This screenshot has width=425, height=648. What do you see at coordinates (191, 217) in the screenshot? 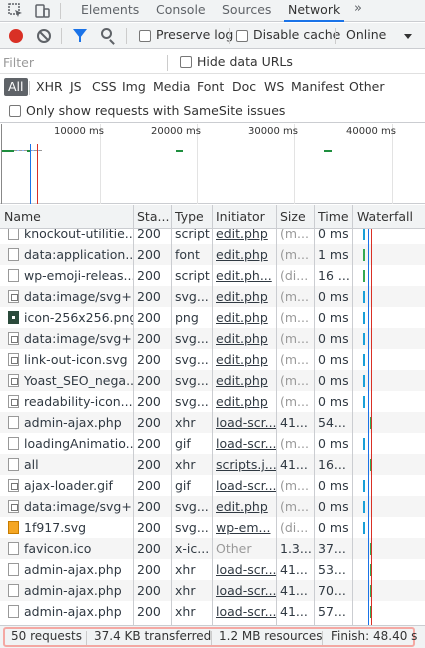
I see `column-header-type: Type` at bounding box center [191, 217].